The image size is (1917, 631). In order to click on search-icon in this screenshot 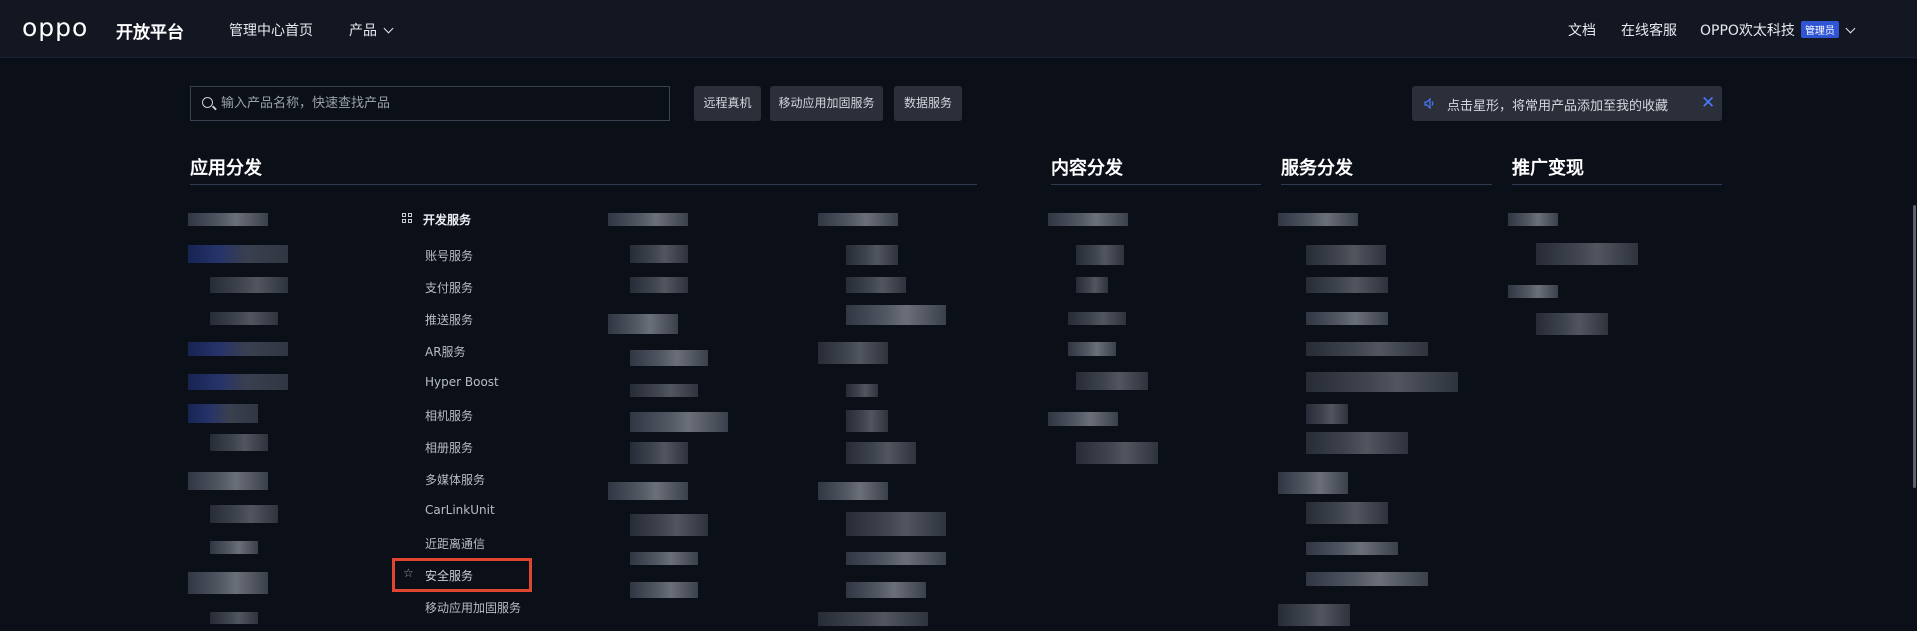, I will do `click(207, 102)`.